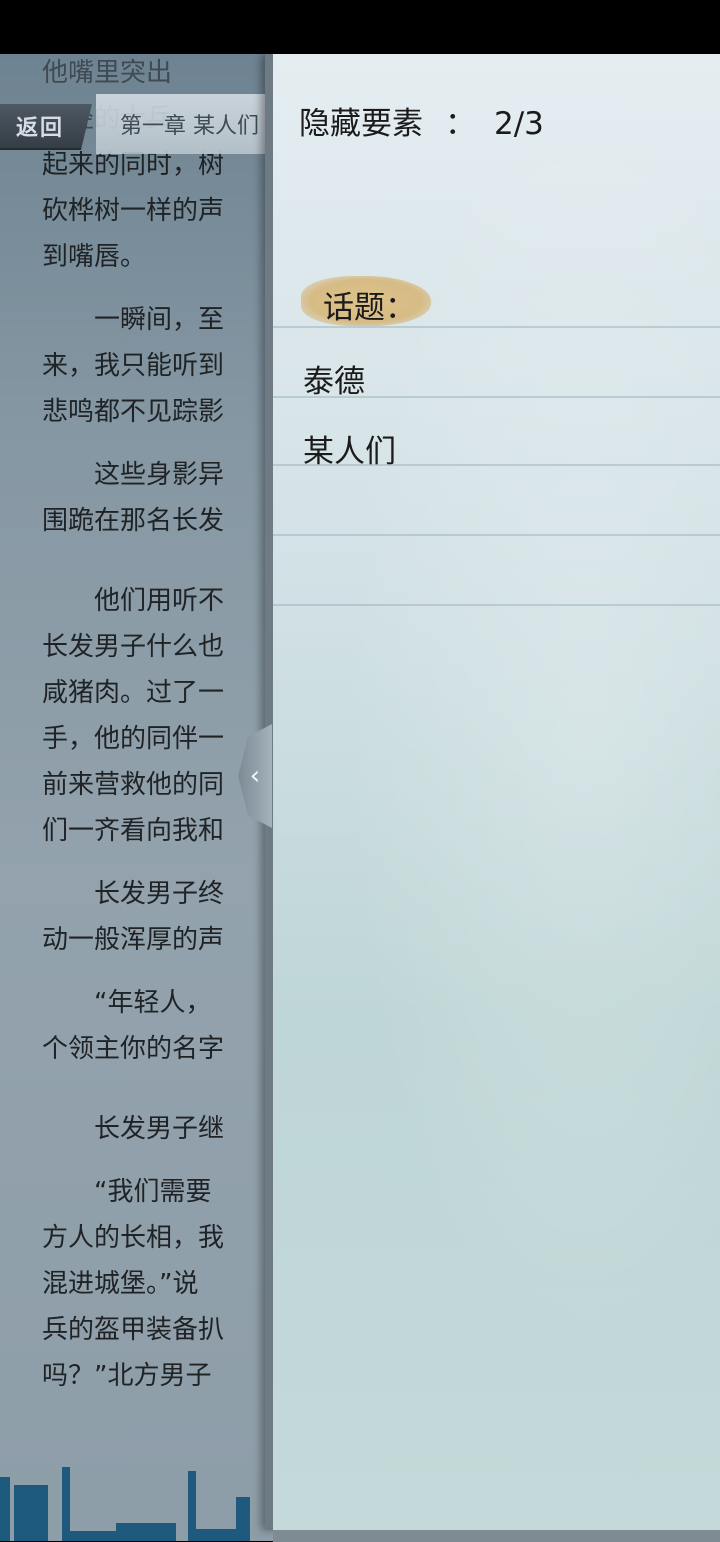 The width and height of the screenshot is (720, 1542). Describe the element at coordinates (133, 366) in the screenshot. I see `story-line: 来，我只能听到` at that location.